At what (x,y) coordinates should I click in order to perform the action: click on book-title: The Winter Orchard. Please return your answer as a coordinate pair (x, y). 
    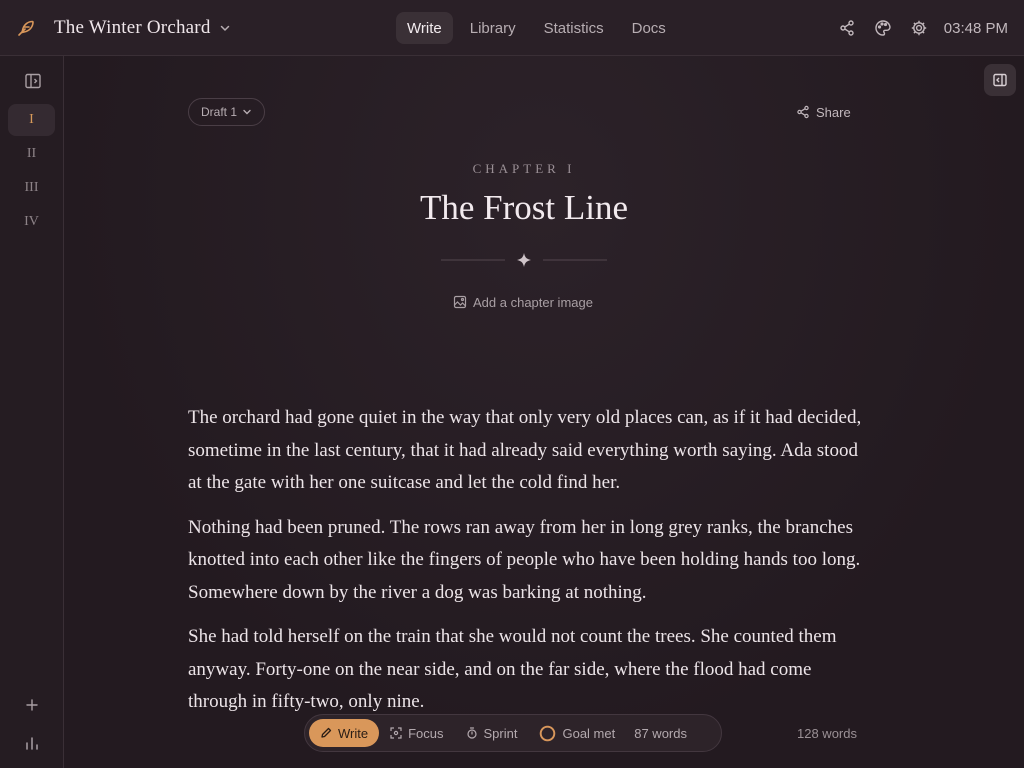
    Looking at the image, I should click on (132, 27).